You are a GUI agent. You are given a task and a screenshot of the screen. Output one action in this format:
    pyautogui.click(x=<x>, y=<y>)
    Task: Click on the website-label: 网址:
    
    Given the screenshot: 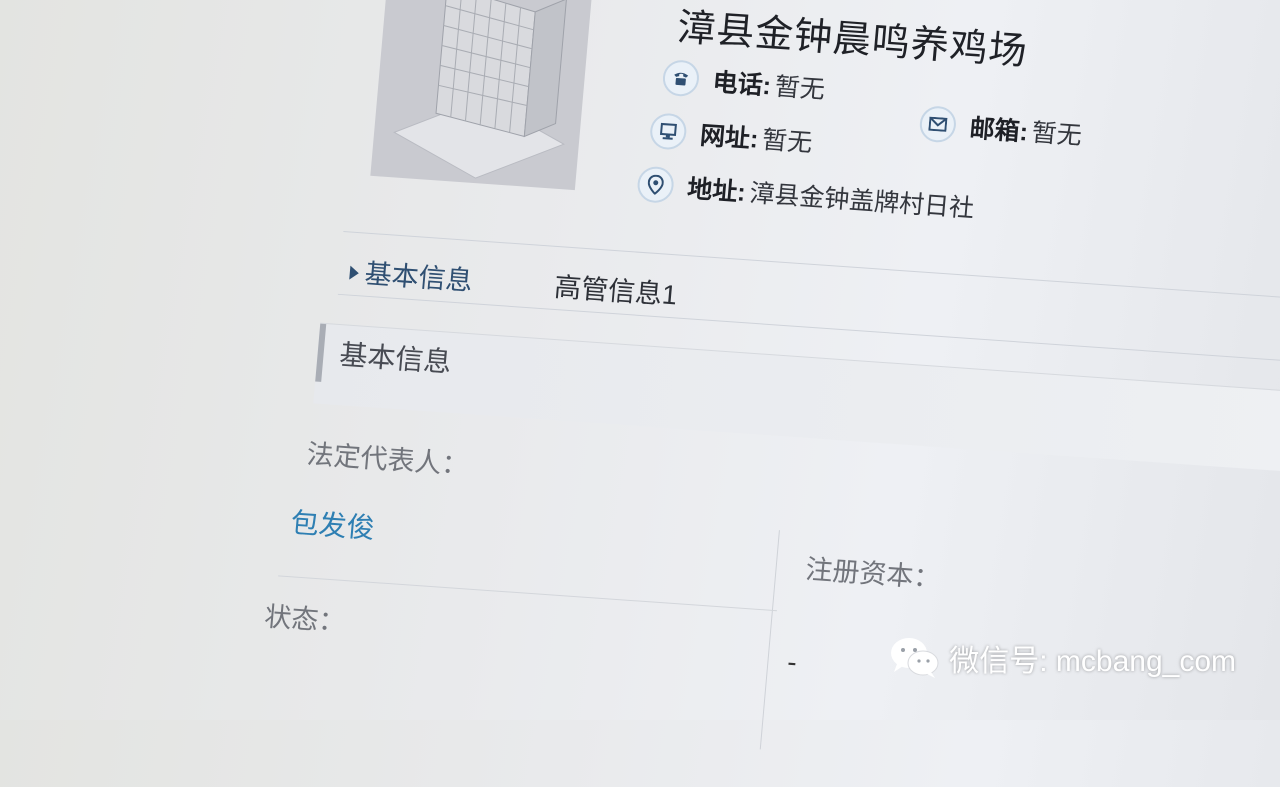 What is the action you would take?
    pyautogui.click(x=729, y=137)
    